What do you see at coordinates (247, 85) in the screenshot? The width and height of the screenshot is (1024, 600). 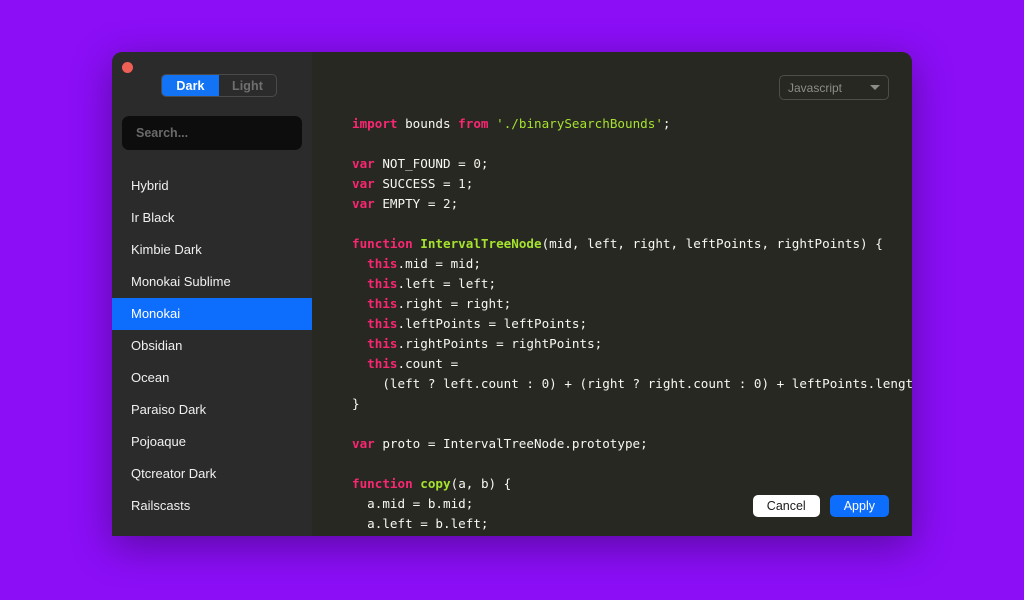 I see `toggle-option-light: Light` at bounding box center [247, 85].